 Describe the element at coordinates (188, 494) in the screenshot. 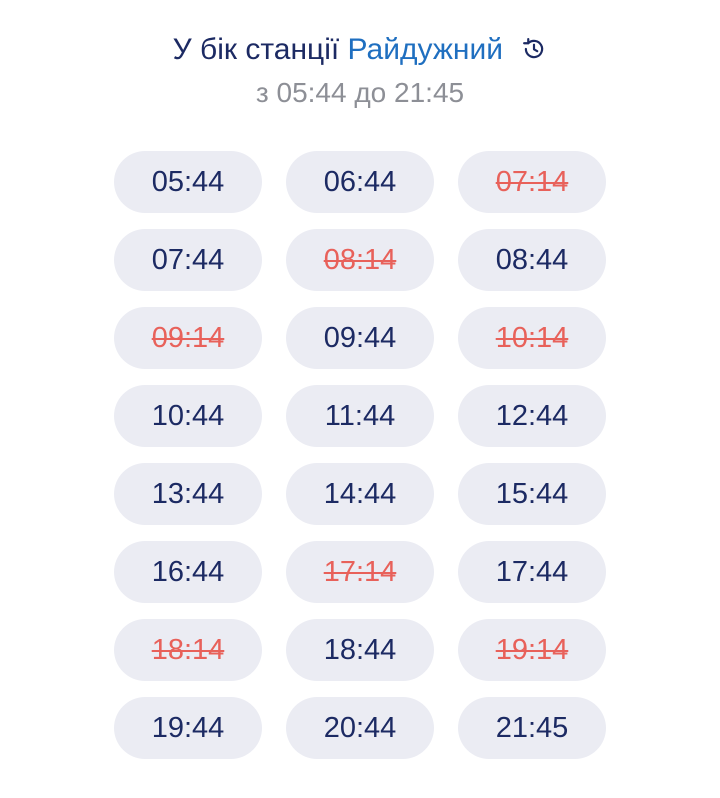

I see `departure-time: 13:44` at that location.